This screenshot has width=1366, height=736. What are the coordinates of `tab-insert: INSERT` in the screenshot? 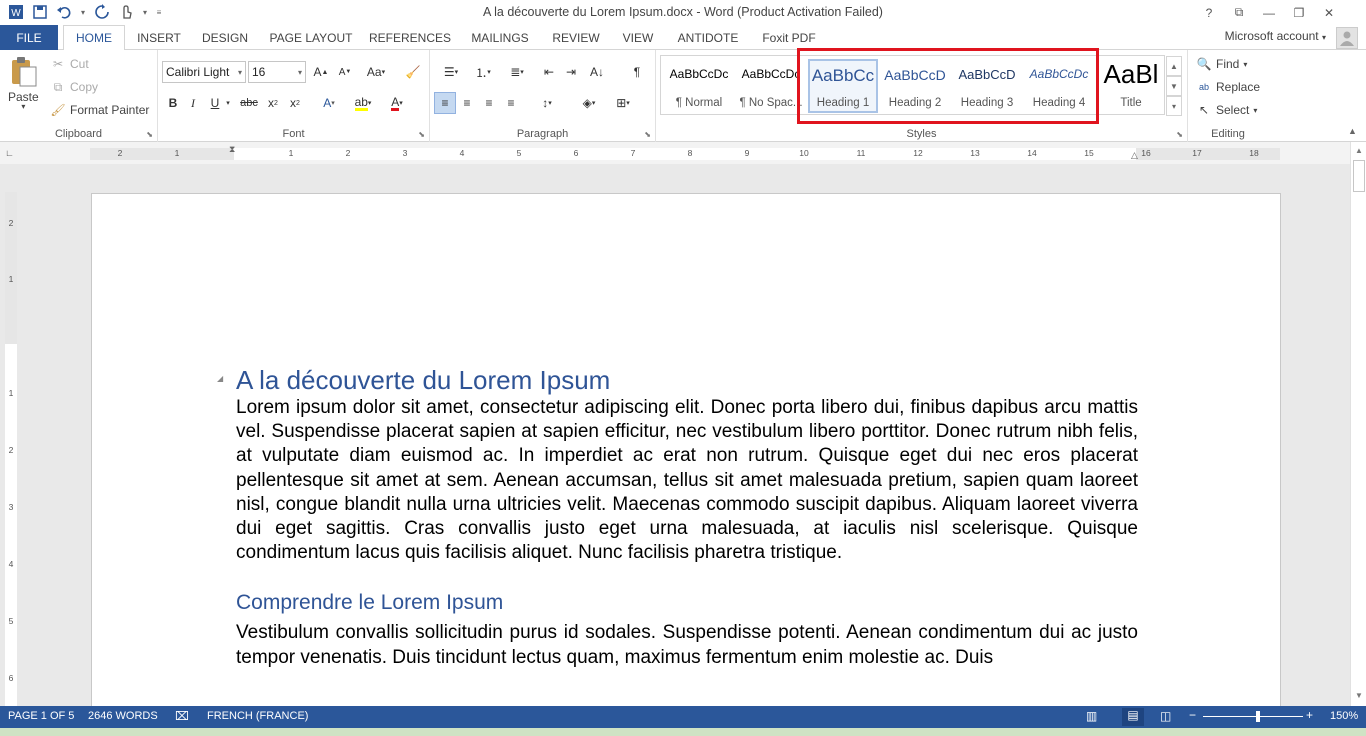 It's located at (159, 37).